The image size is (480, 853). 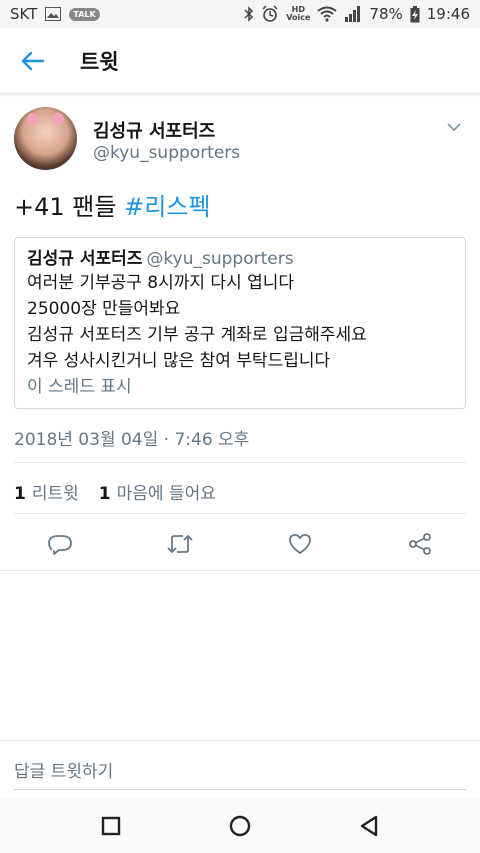 I want to click on recents-button, so click(x=111, y=826).